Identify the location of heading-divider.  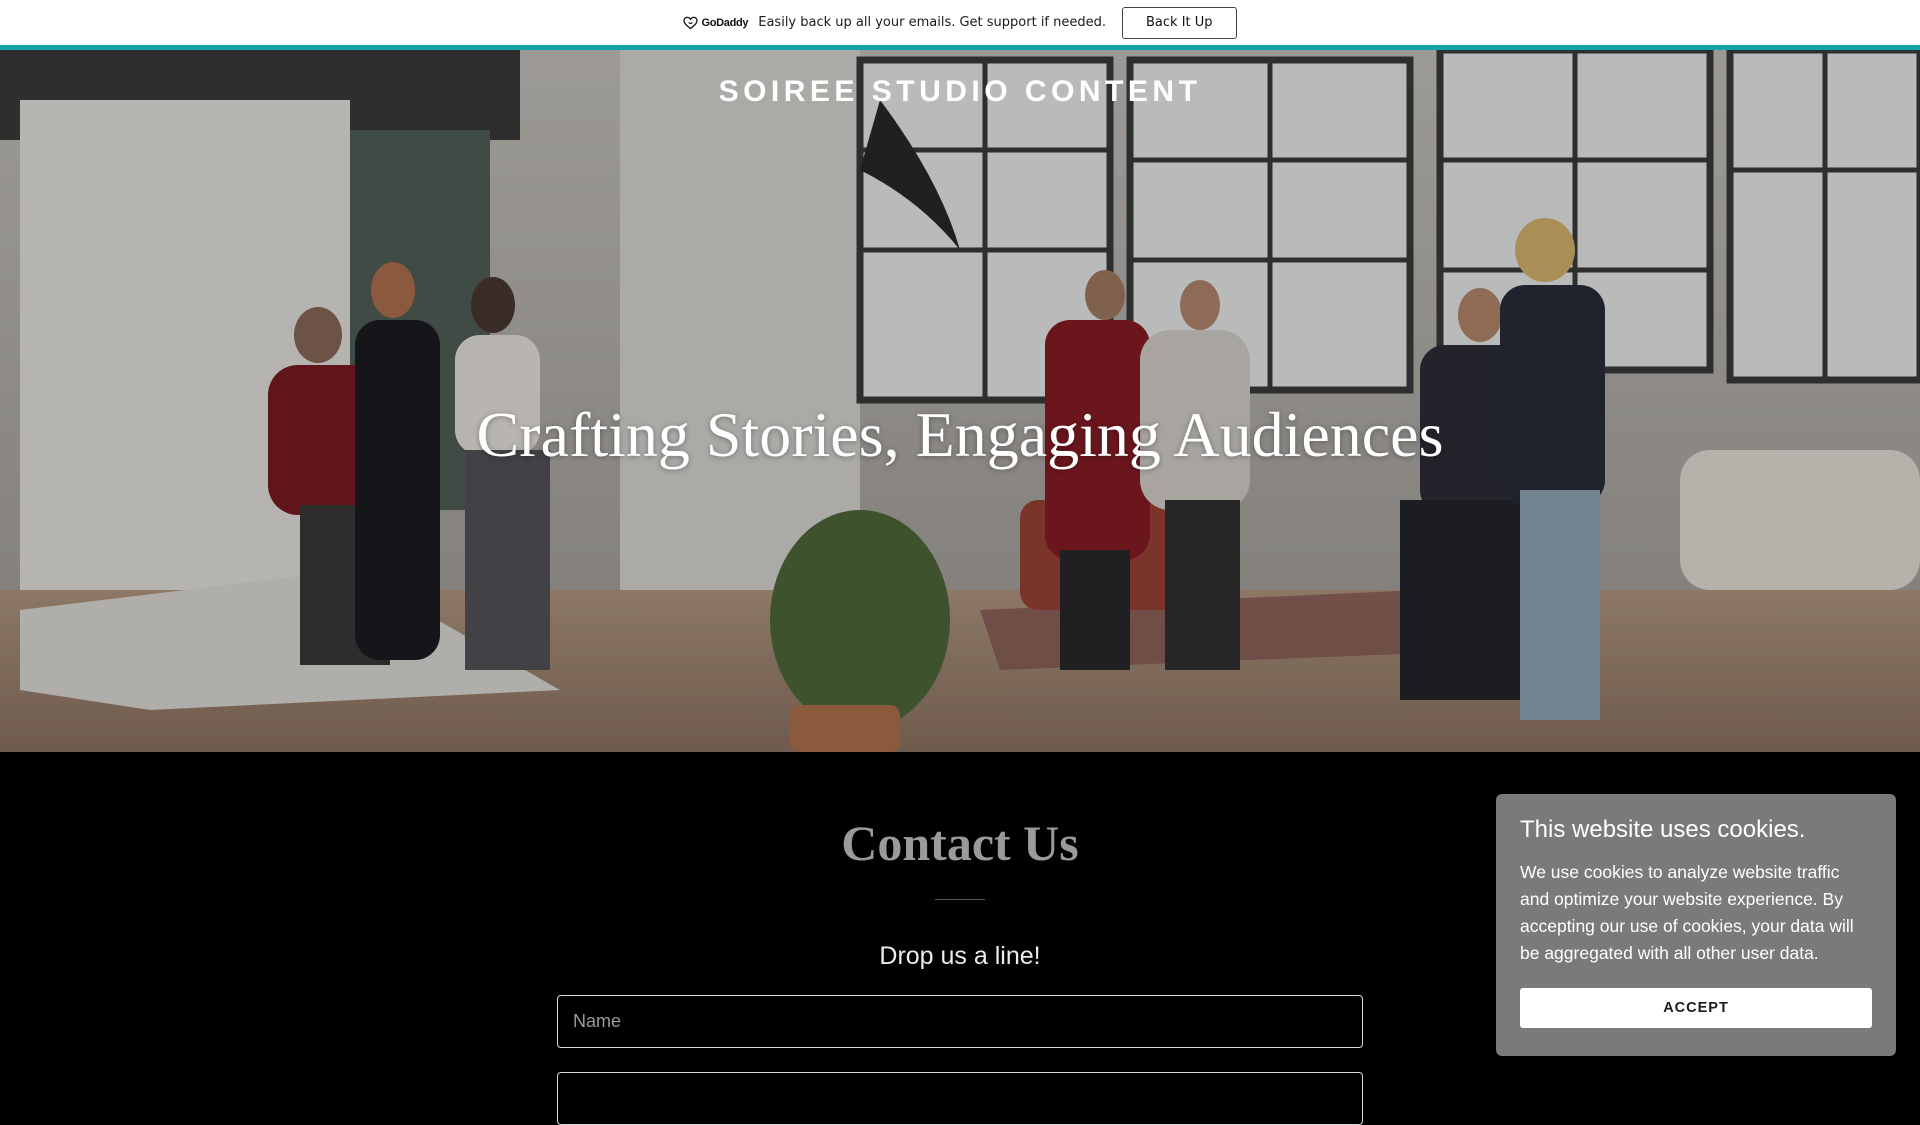
(960, 899).